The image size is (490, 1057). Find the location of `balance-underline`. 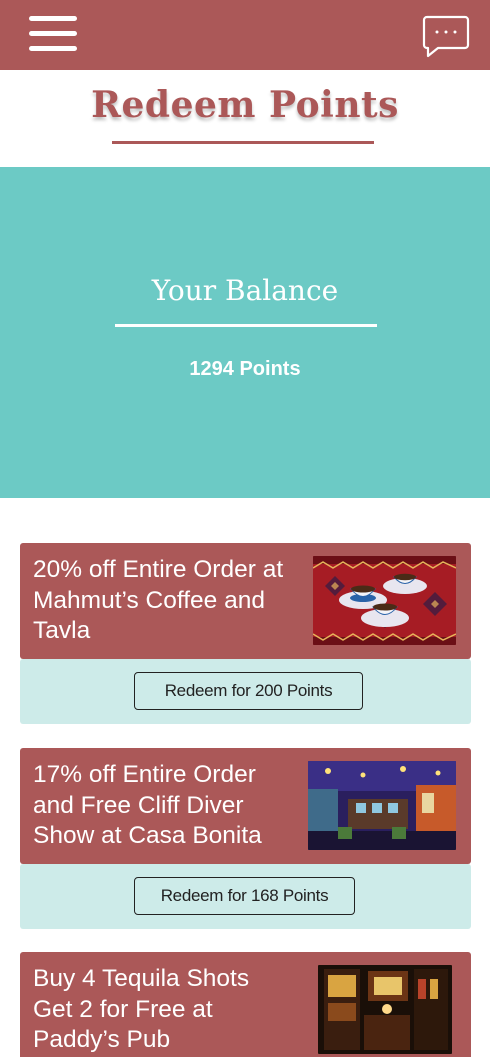

balance-underline is located at coordinates (246, 325).